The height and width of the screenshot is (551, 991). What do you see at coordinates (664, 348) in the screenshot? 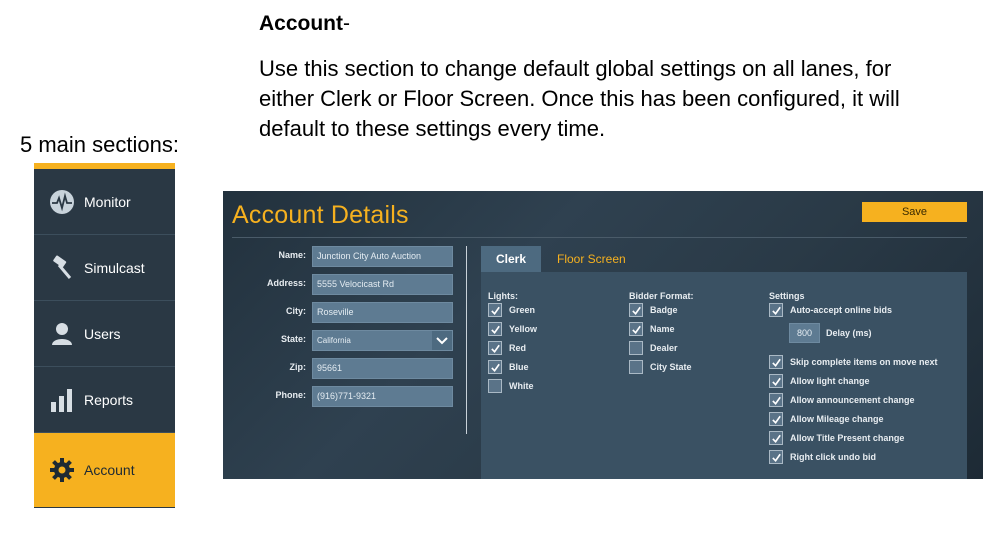
I see `checkbox-label: Dealer` at bounding box center [664, 348].